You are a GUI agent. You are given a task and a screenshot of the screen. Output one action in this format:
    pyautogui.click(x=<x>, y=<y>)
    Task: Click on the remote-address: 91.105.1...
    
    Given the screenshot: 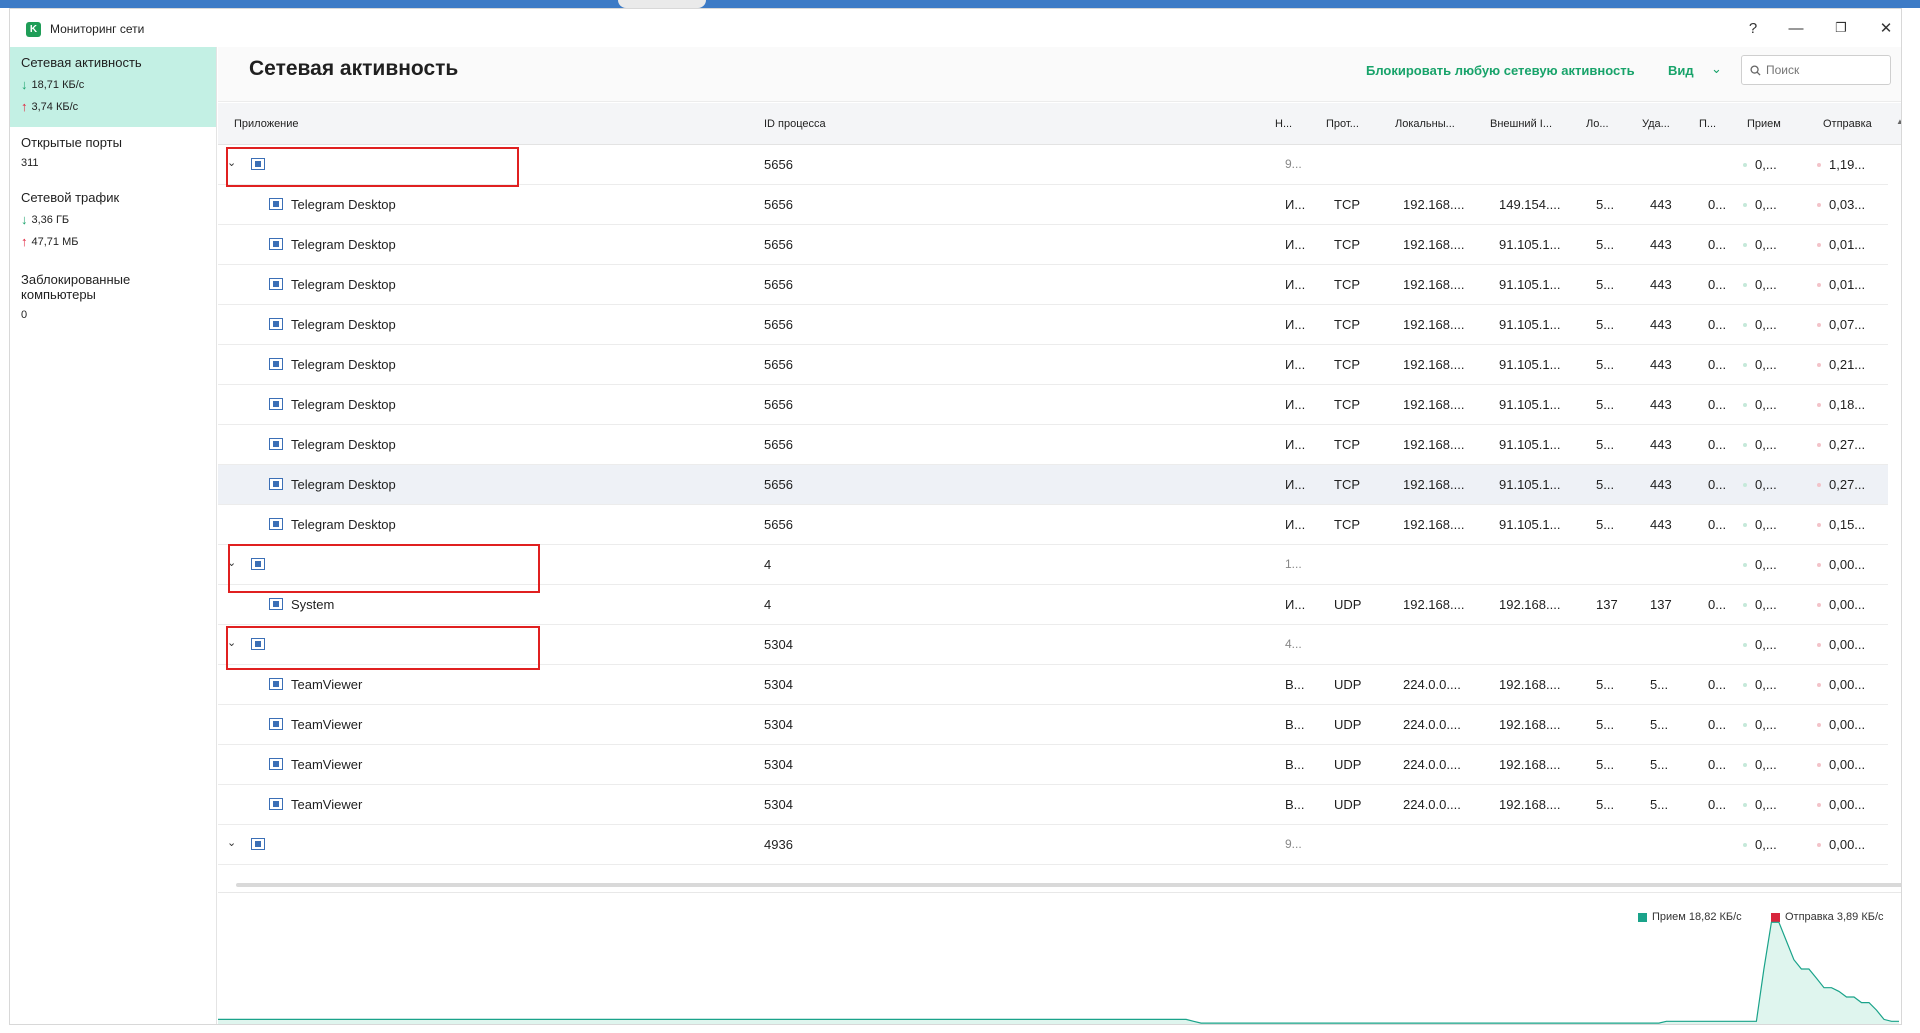 What is the action you would take?
    pyautogui.click(x=1530, y=284)
    